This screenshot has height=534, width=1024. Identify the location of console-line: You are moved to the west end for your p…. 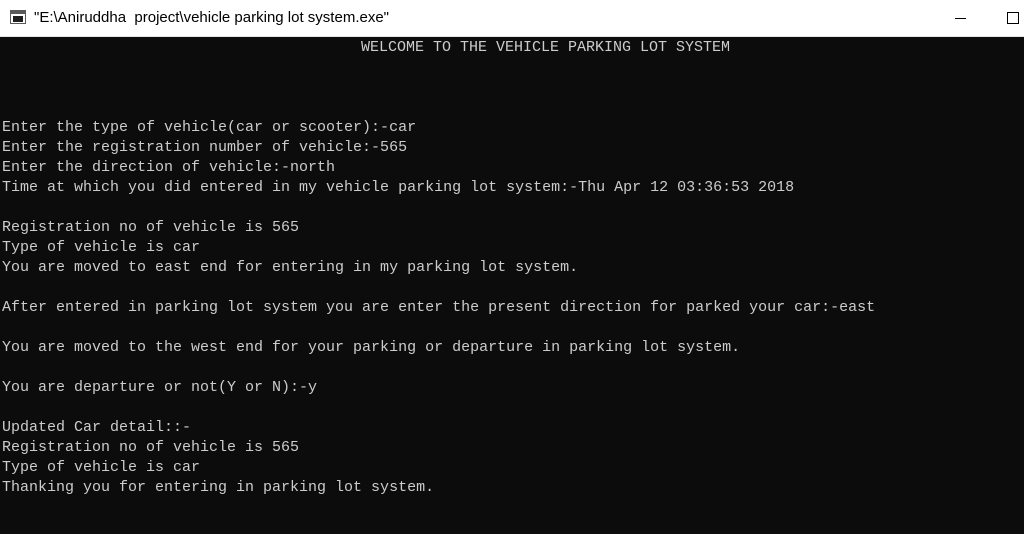
(371, 347).